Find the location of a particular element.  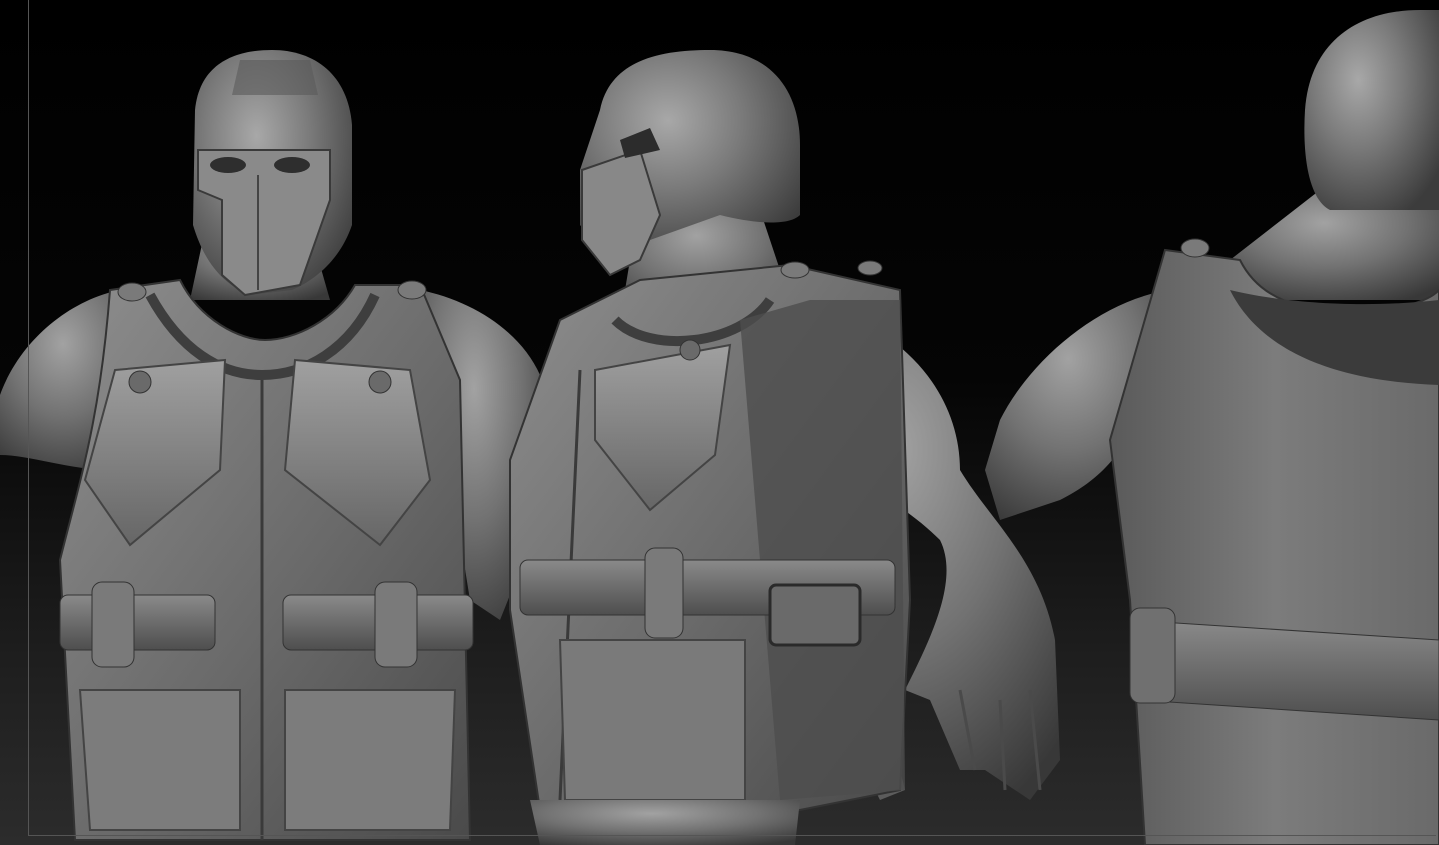

front-helmet-crest is located at coordinates (275, 77).